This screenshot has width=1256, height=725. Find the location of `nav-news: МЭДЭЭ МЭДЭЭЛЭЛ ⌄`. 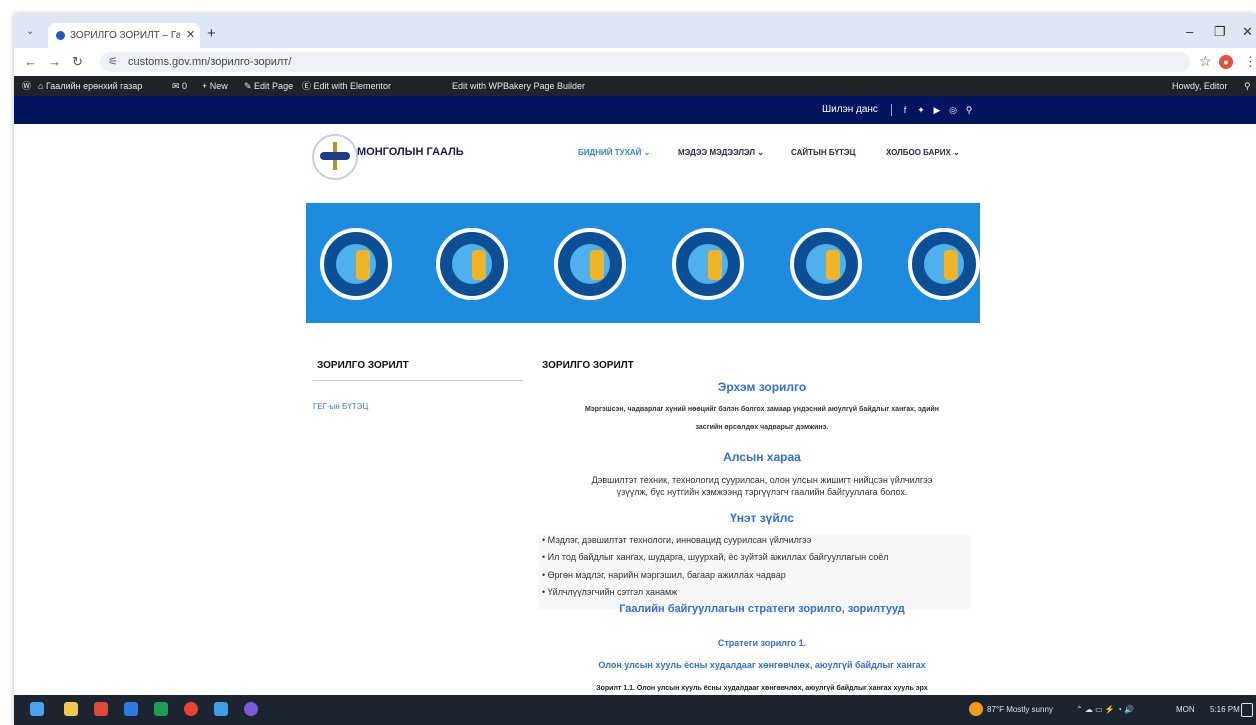

nav-news: МЭДЭЭ МЭДЭЭЛЭЛ ⌄ is located at coordinates (721, 152).